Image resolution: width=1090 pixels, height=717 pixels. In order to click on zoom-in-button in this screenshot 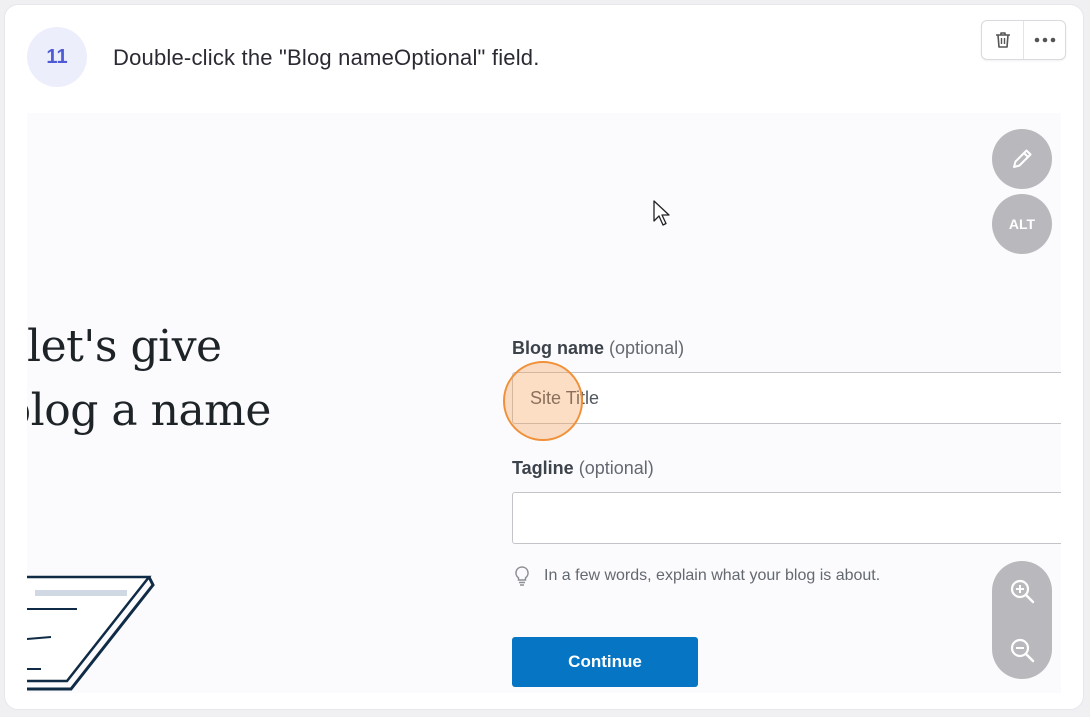, I will do `click(1022, 590)`.